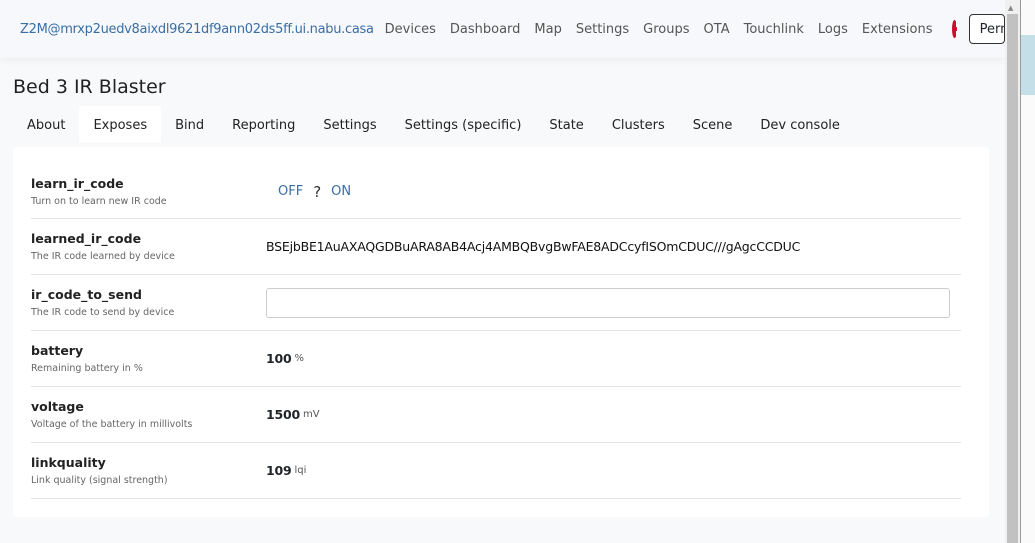  I want to click on tab-clusters: Clusters, so click(638, 124).